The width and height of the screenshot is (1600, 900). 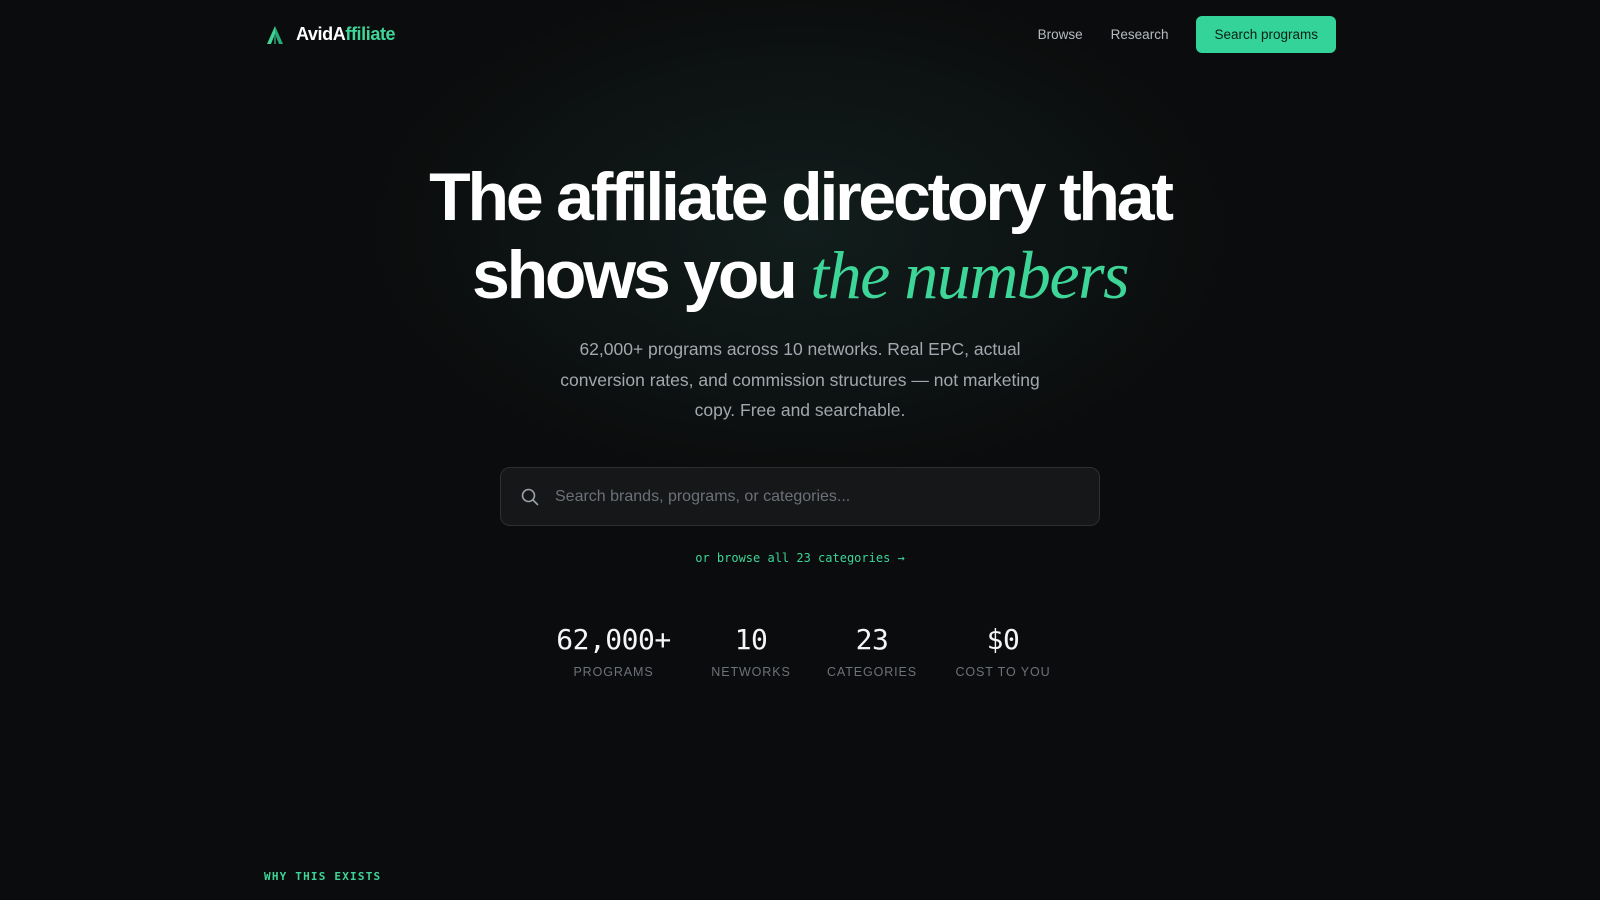 What do you see at coordinates (321, 34) in the screenshot?
I see `brand-name-prefix: AvidA` at bounding box center [321, 34].